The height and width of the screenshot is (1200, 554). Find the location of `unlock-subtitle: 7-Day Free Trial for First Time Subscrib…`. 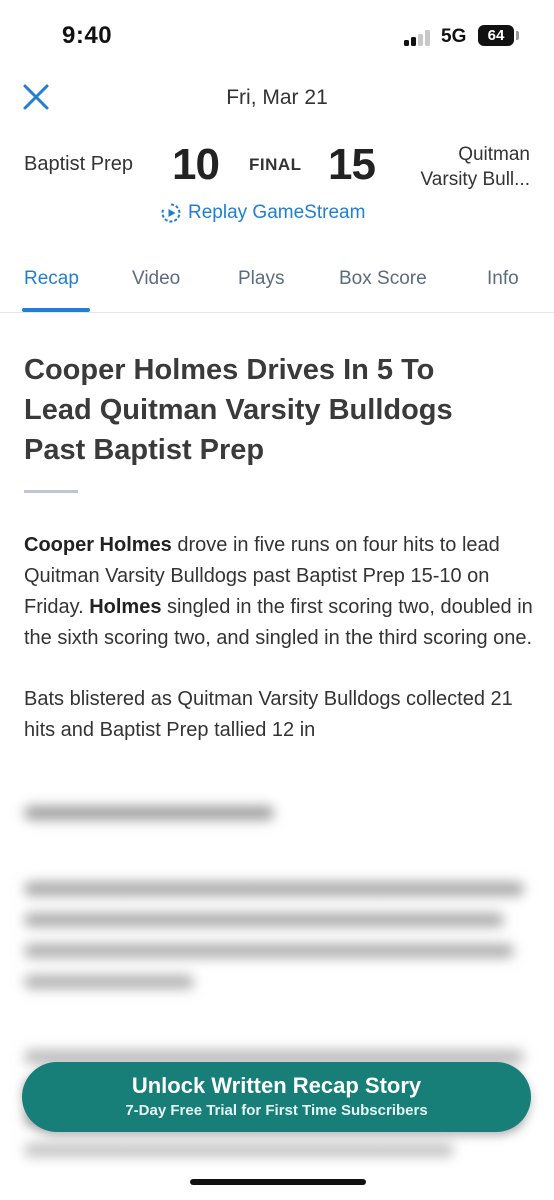

unlock-subtitle: 7-Day Free Trial for First Time Subscrib… is located at coordinates (276, 1110).